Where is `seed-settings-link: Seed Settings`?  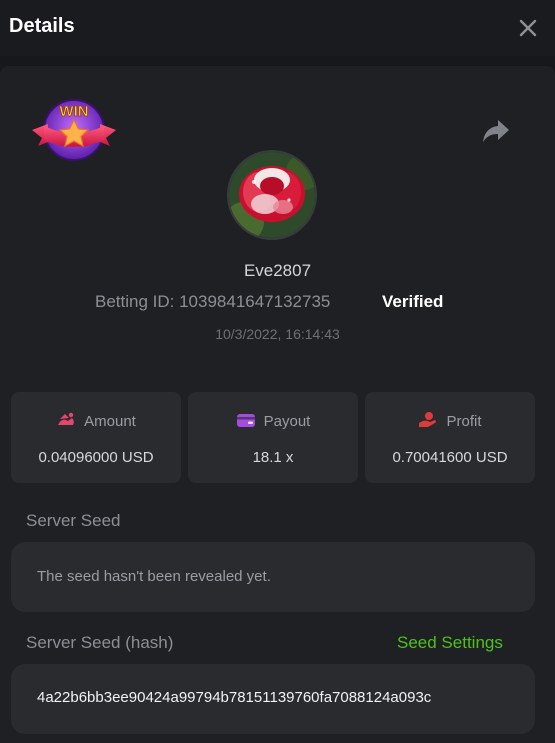 seed-settings-link: Seed Settings is located at coordinates (450, 643).